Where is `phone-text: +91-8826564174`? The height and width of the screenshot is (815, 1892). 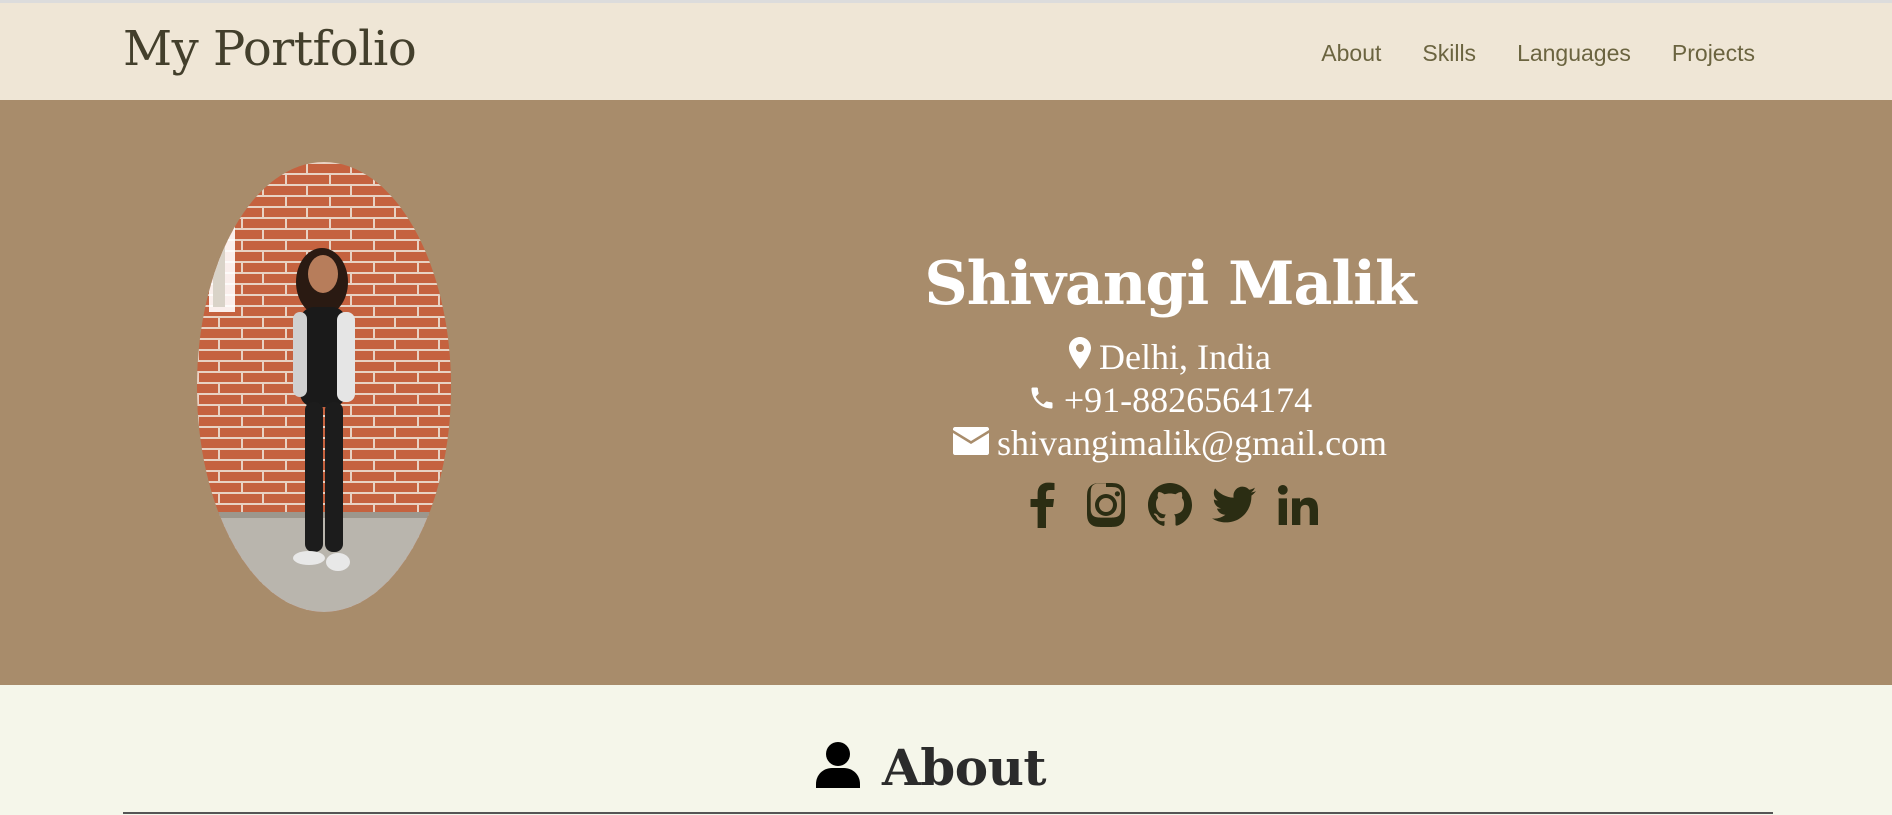 phone-text: +91-8826564174 is located at coordinates (1188, 400).